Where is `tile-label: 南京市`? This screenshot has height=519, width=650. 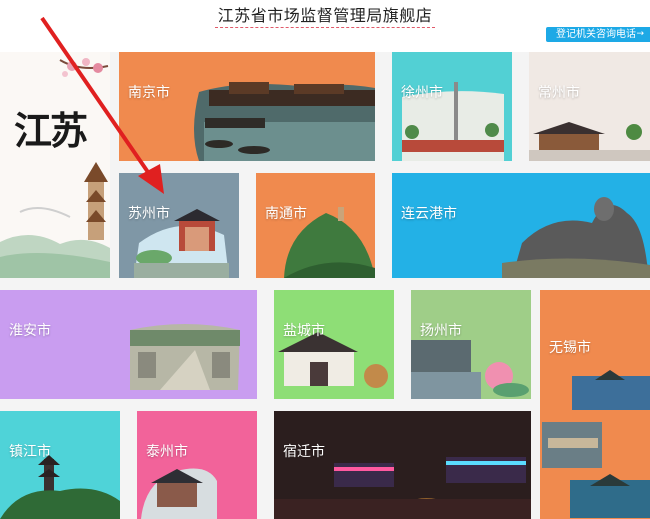
tile-label: 南京市 is located at coordinates (149, 93).